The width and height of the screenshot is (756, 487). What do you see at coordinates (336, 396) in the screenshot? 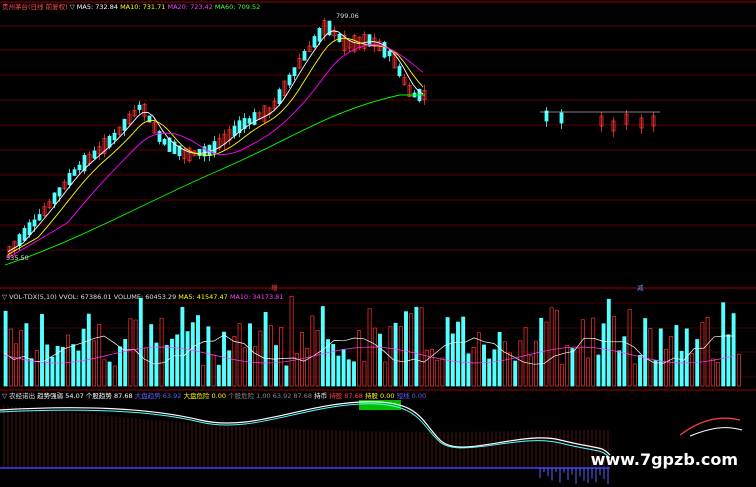
I see `item-8-label: 持股` at bounding box center [336, 396].